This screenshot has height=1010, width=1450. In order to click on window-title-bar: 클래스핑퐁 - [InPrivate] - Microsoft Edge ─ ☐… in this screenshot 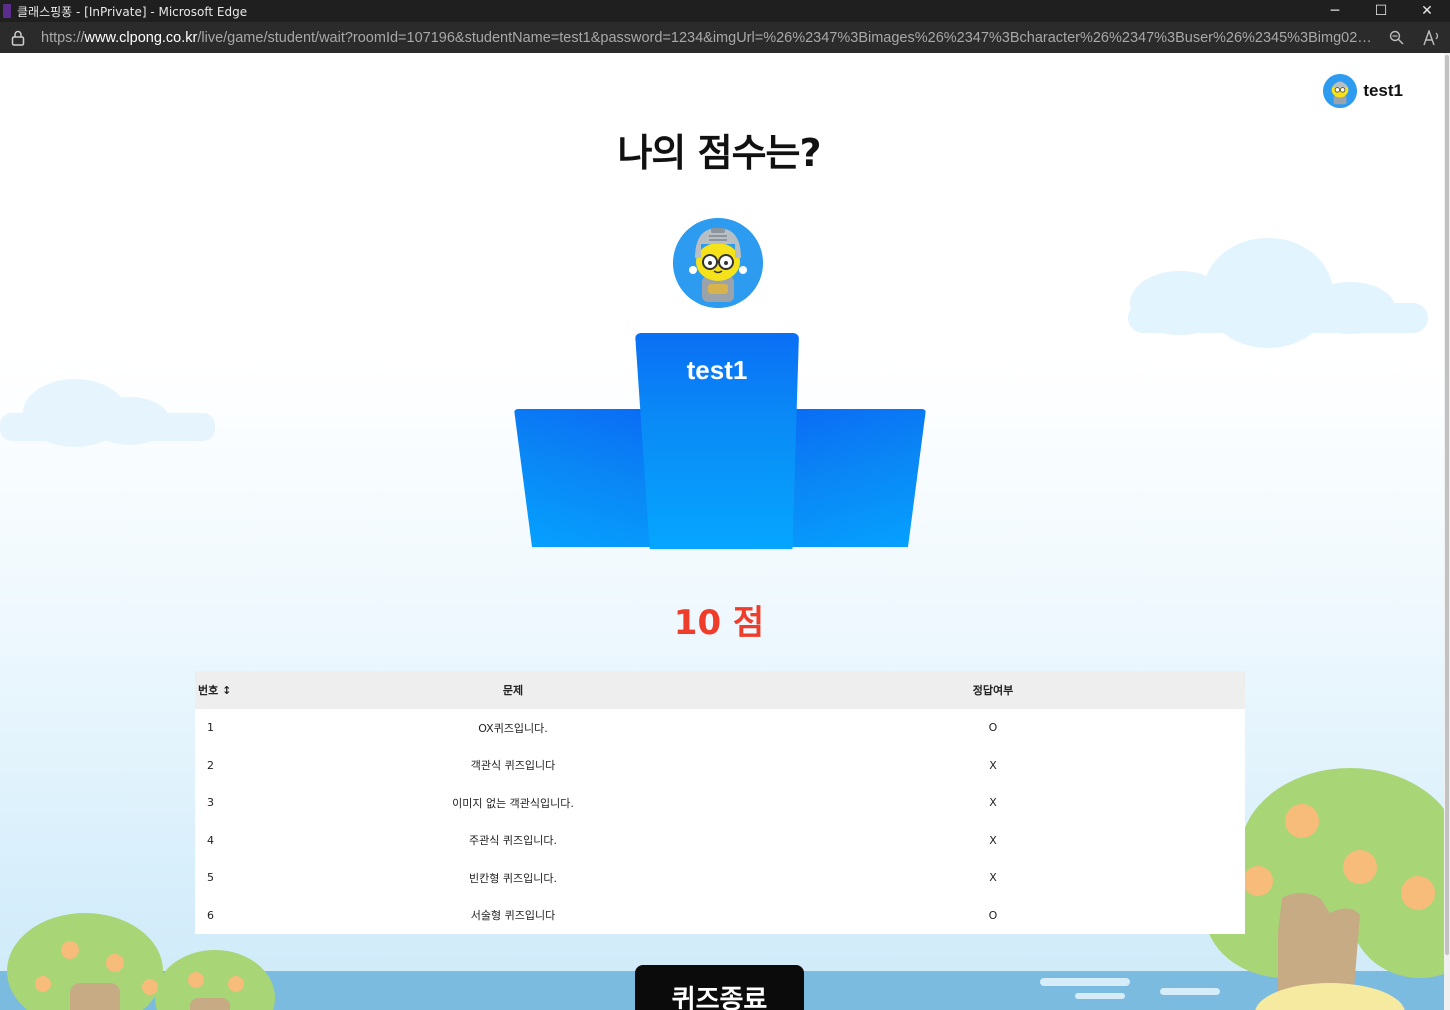, I will do `click(725, 11)`.